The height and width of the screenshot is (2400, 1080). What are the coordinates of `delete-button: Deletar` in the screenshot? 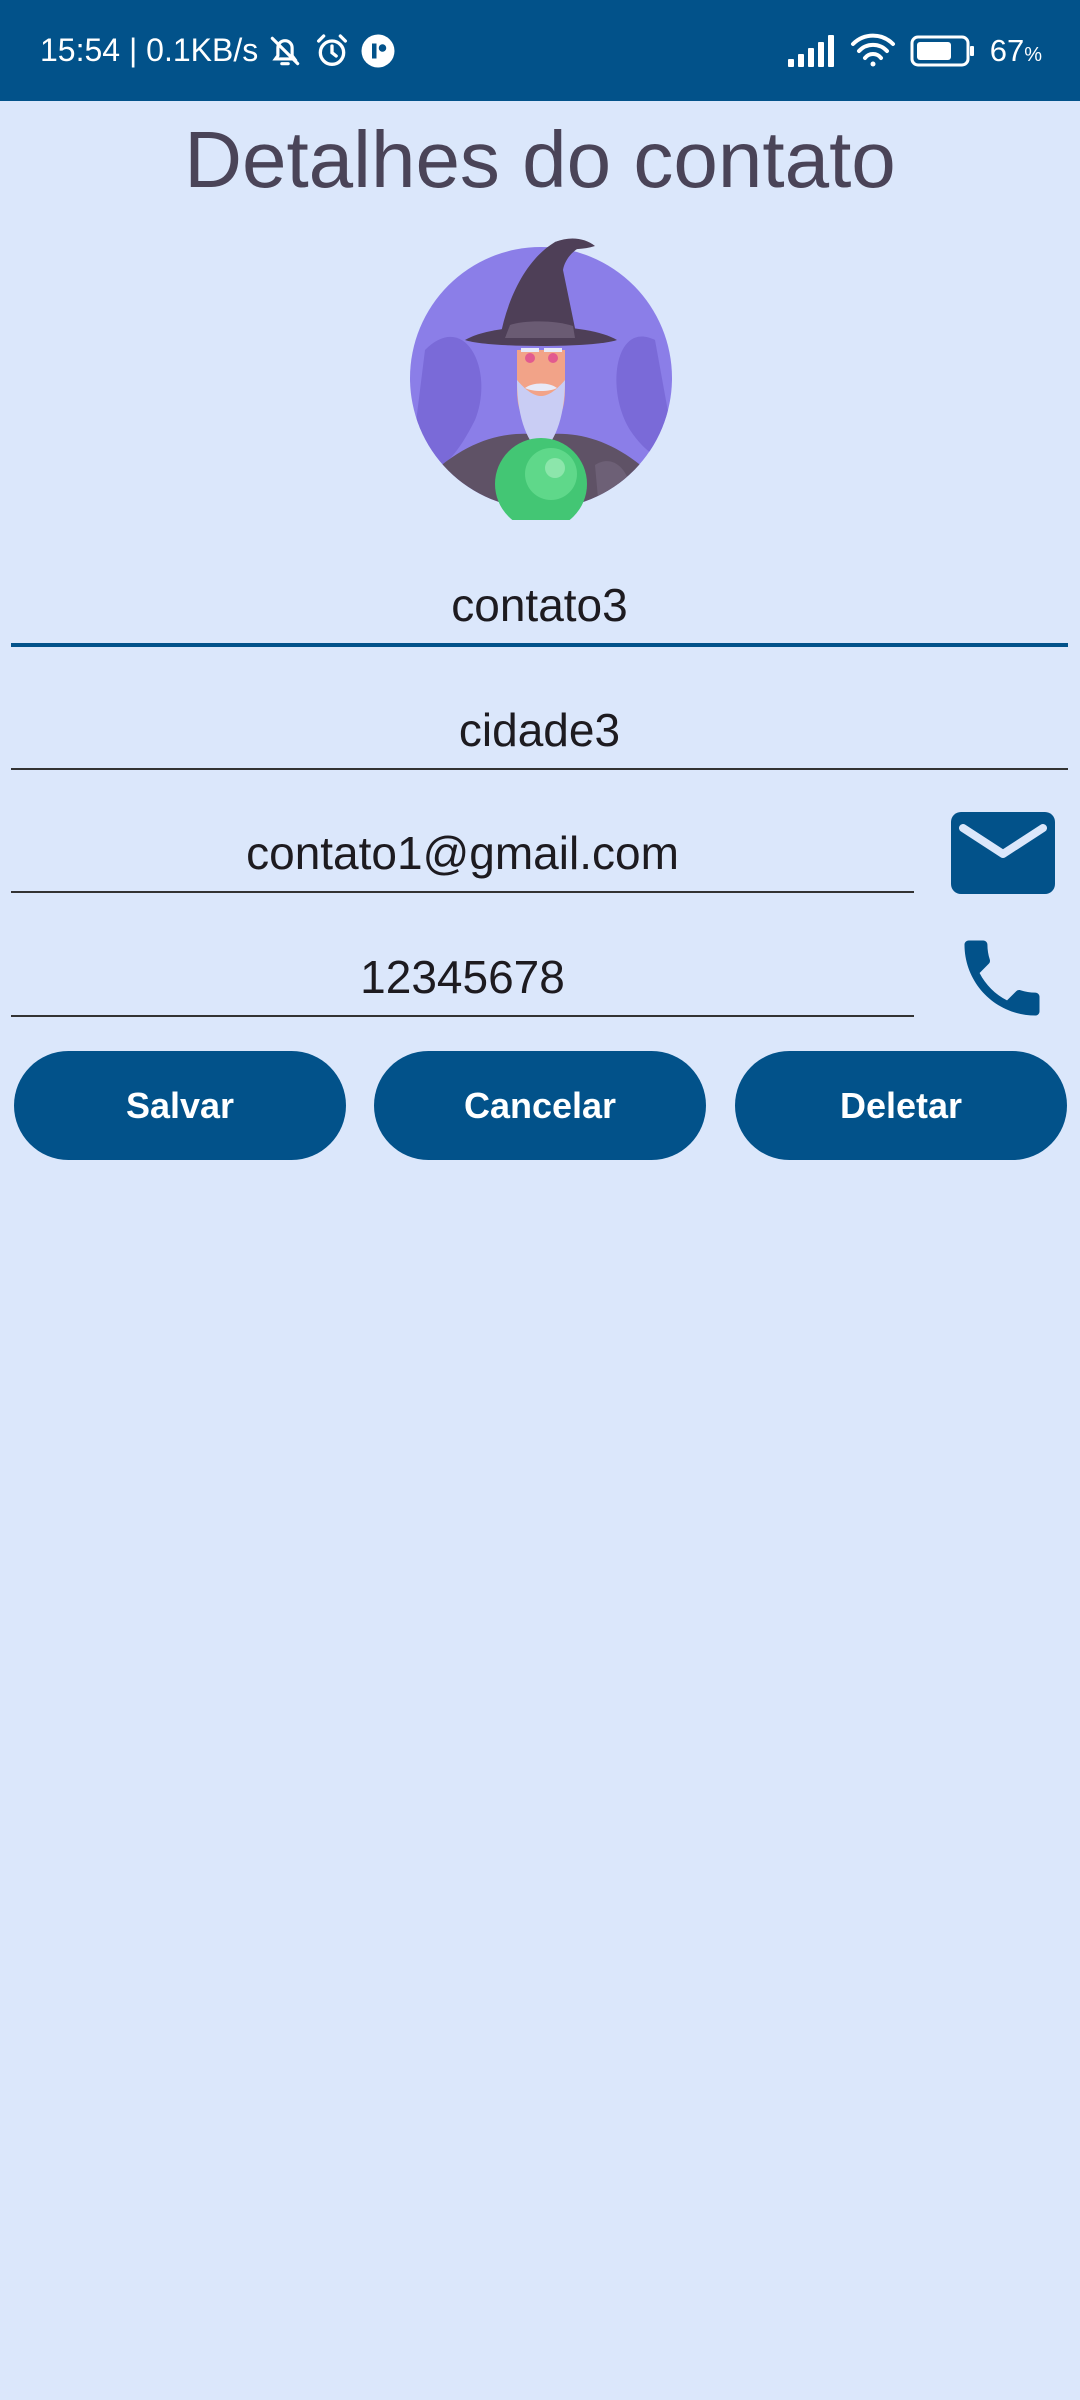 It's located at (901, 1105).